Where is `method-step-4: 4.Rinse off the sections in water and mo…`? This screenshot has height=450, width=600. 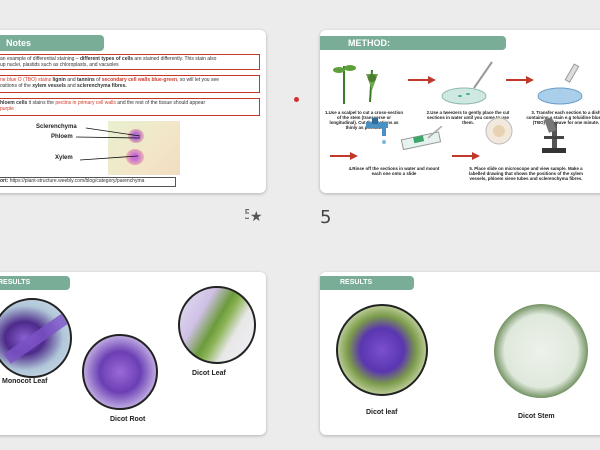
method-step-4: 4.Rinse off the sections in water and mo… is located at coordinates (394, 171).